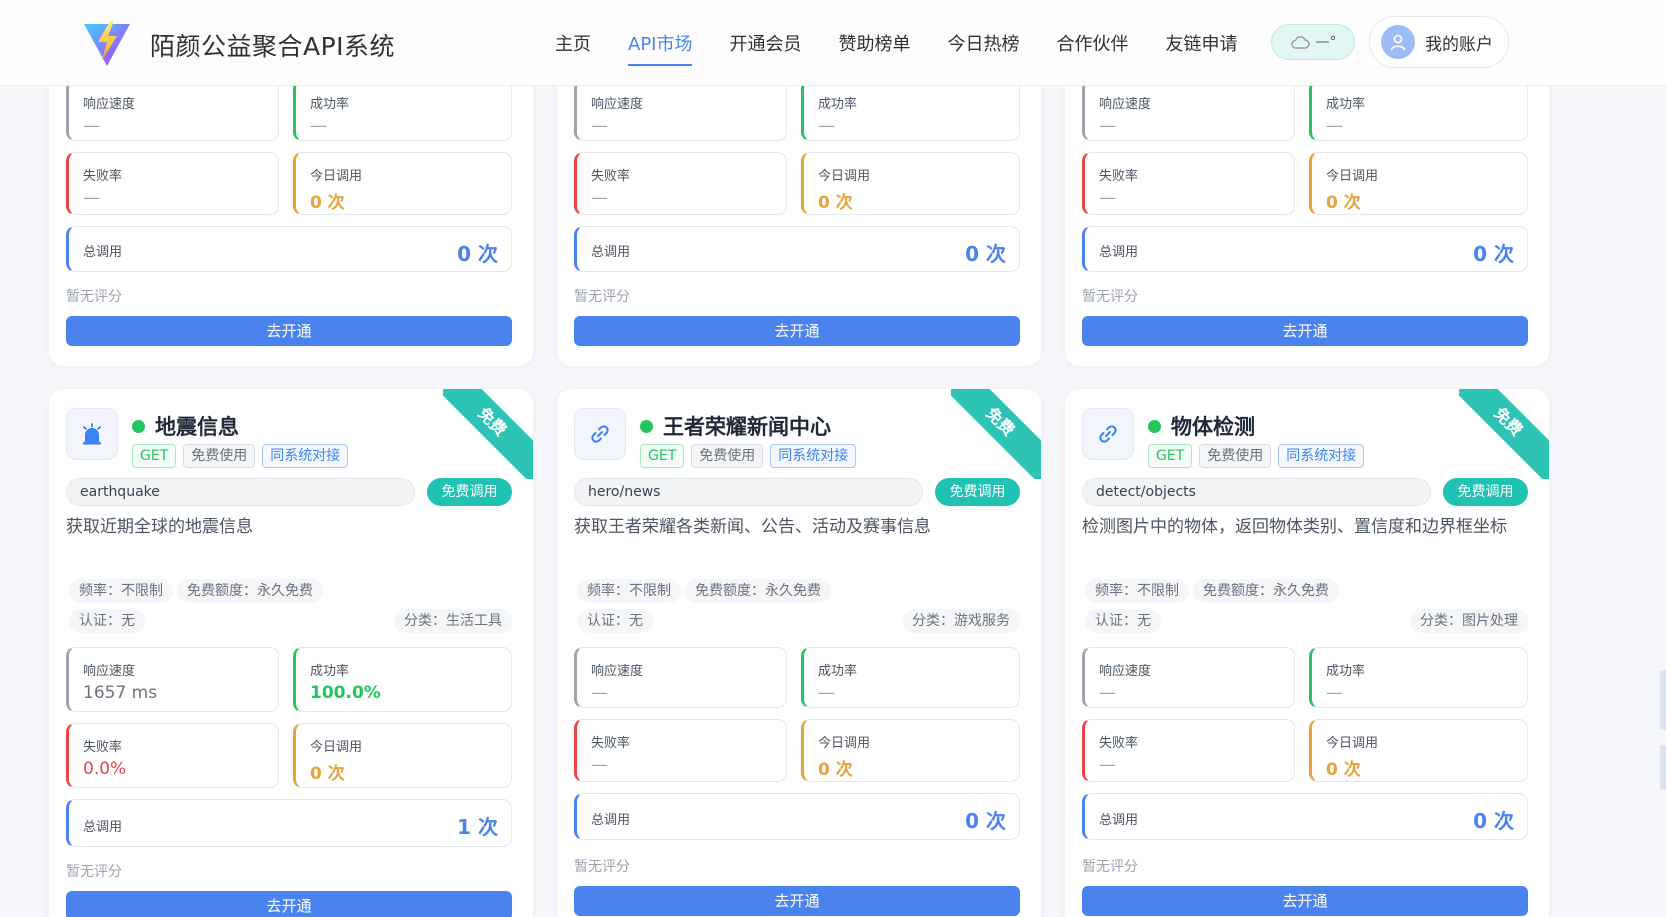 The height and width of the screenshot is (917, 1666). Describe the element at coordinates (1266, 591) in the screenshot. I see `quota-pill: 免费额度：永久免费` at that location.